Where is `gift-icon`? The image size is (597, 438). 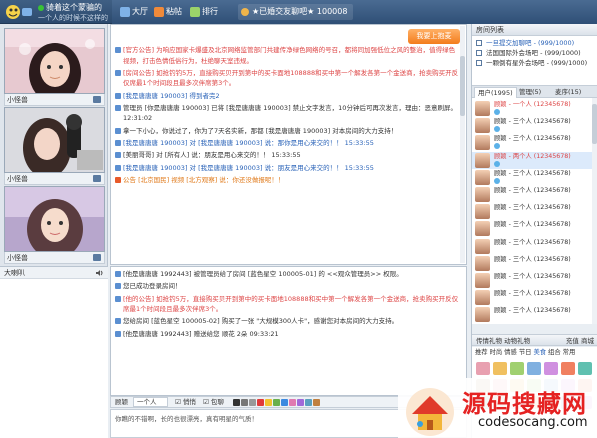
gift-icon is located at coordinates (118, 333).